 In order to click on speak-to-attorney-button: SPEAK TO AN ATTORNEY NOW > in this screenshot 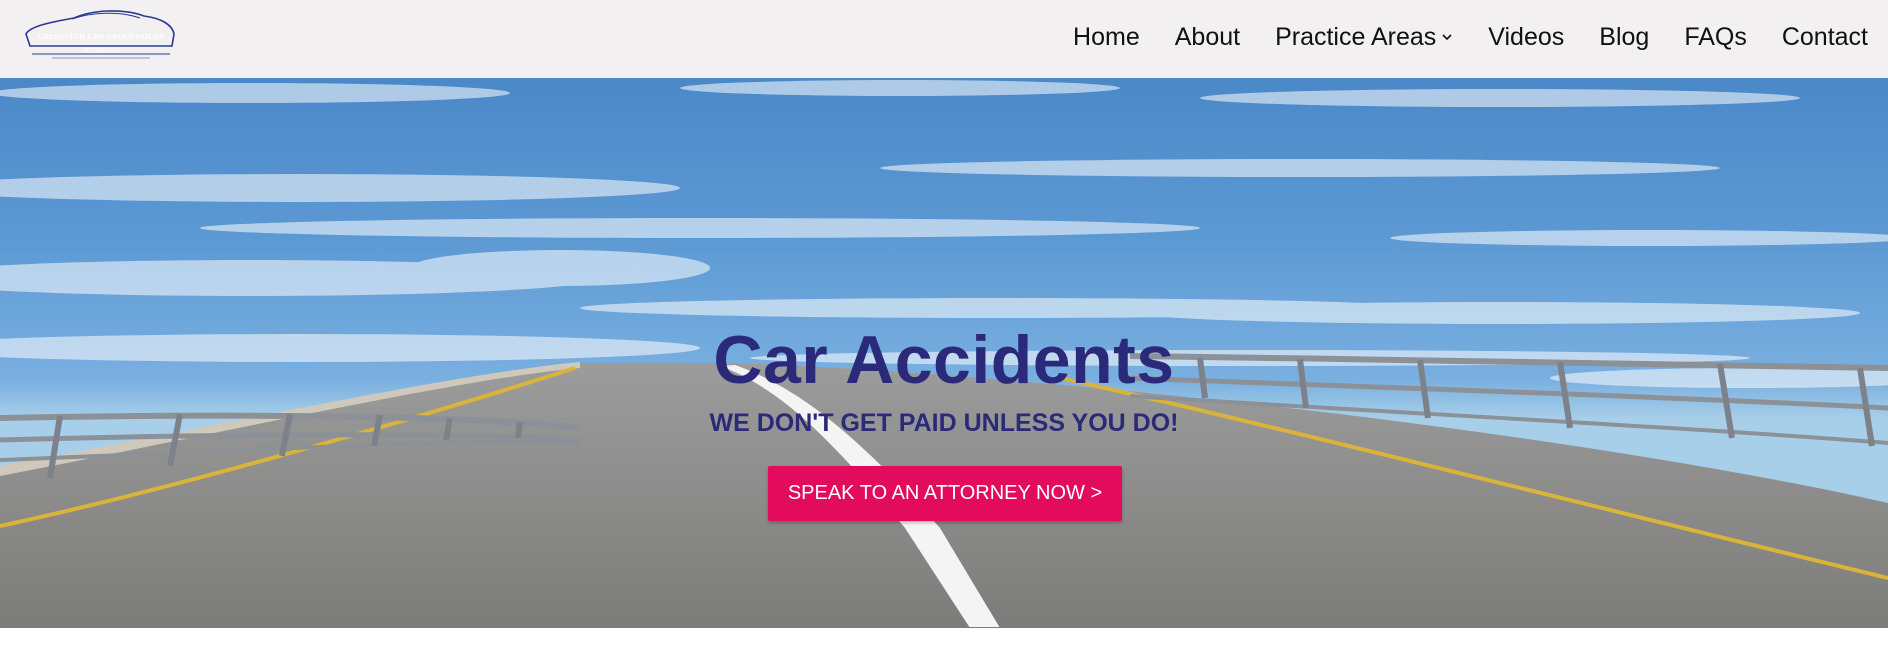, I will do `click(945, 493)`.